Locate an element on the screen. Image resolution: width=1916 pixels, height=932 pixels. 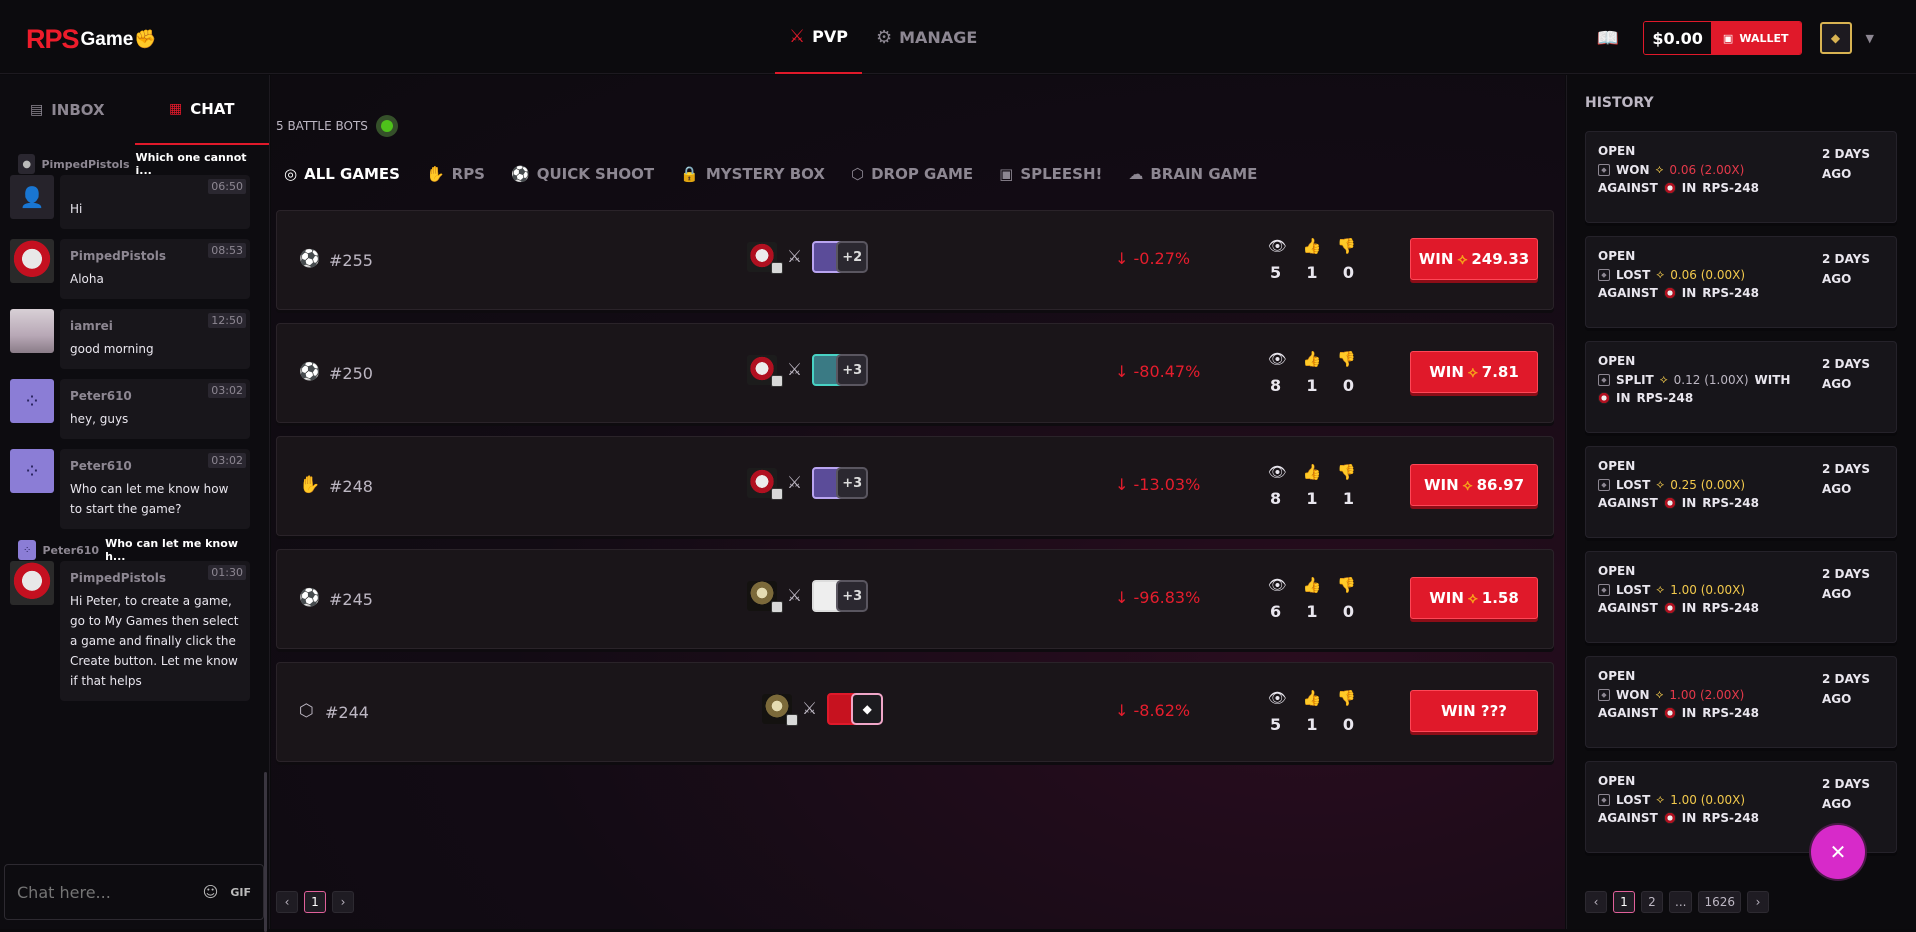
tab-rps: ✋ RPS is located at coordinates (455, 174).